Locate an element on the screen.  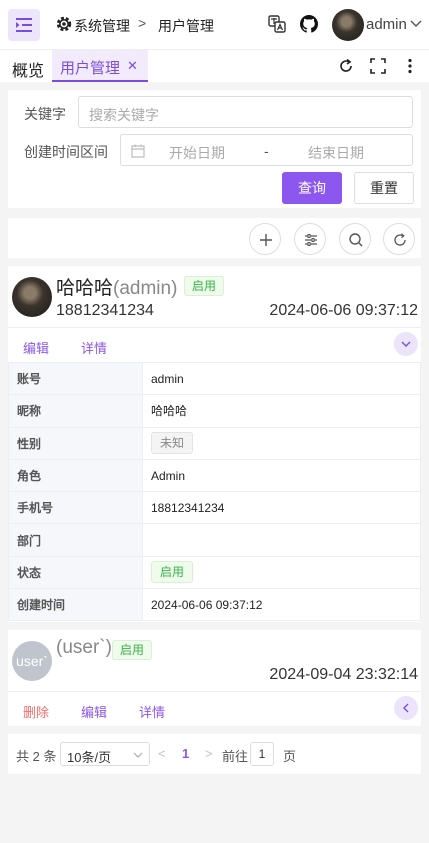
refresh-table-button is located at coordinates (399, 239).